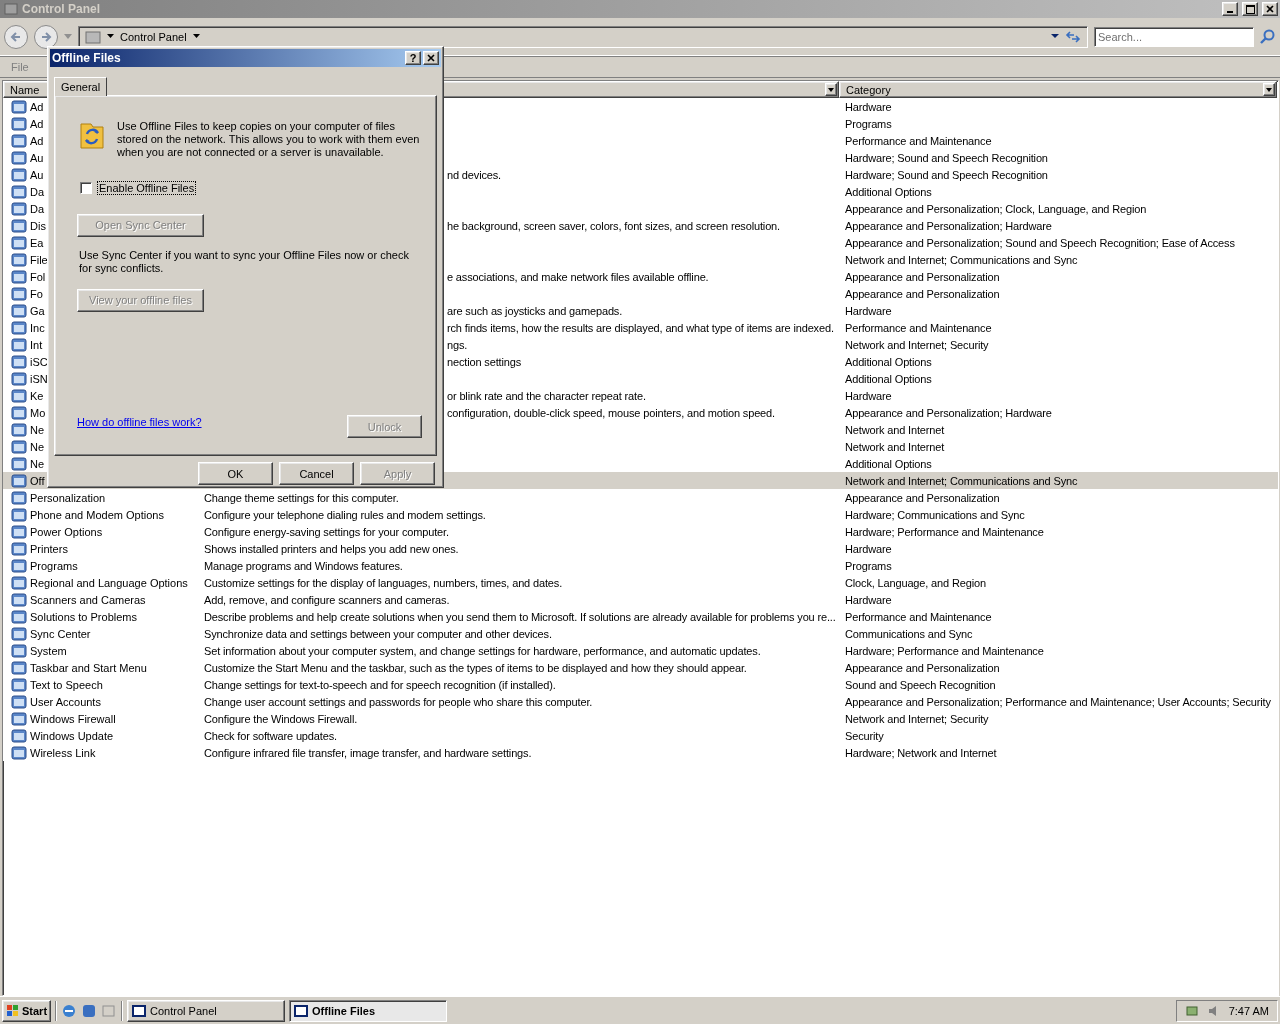 Image resolution: width=1280 pixels, height=1024 pixels. What do you see at coordinates (413, 57) in the screenshot?
I see `help-button: ?` at bounding box center [413, 57].